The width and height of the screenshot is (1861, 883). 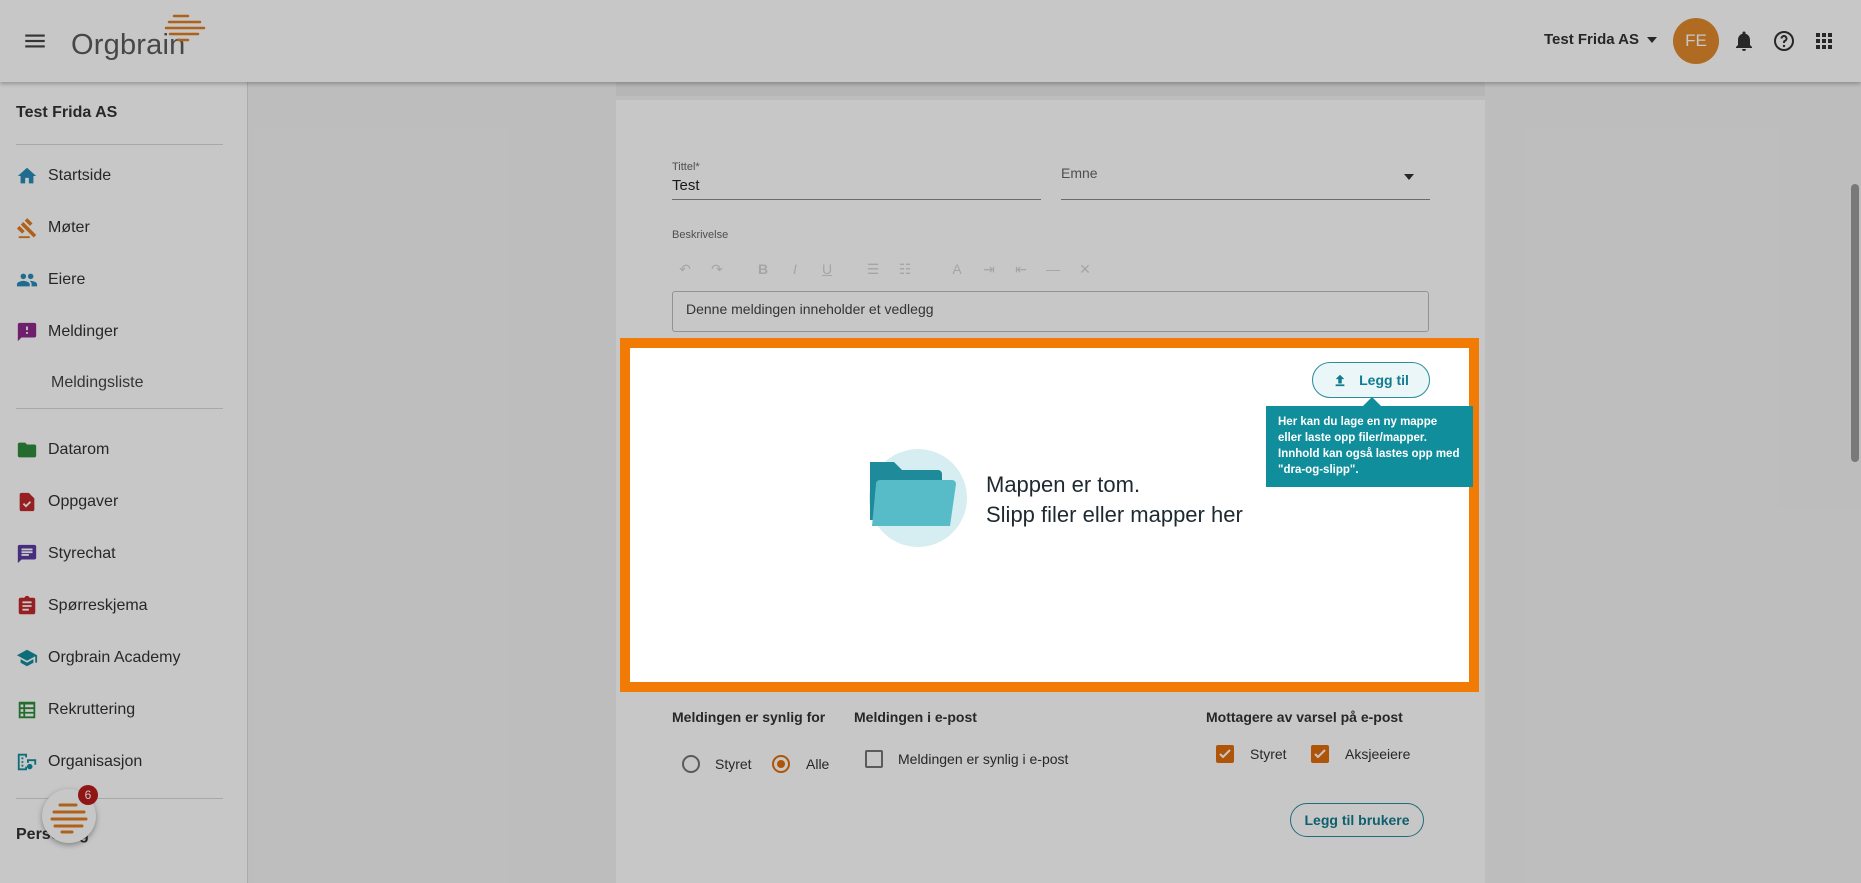 I want to click on upload-icon, so click(x=1340, y=380).